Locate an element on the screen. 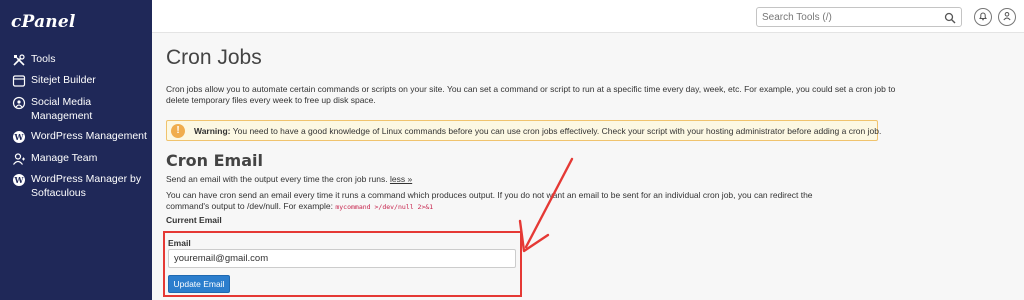  manage-team-icon is located at coordinates (19, 159).